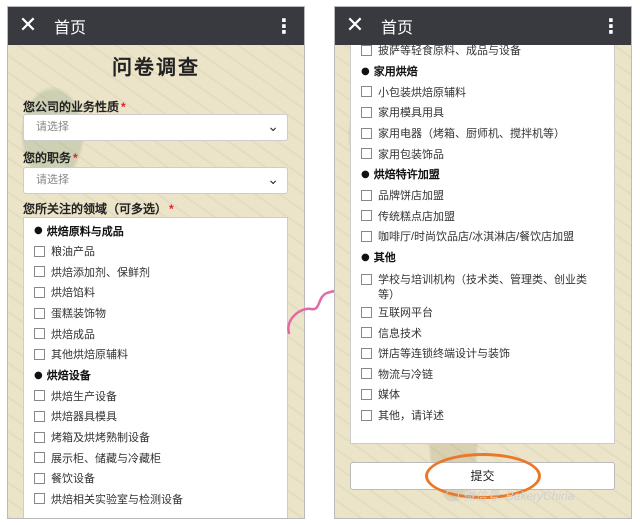 The height and width of the screenshot is (525, 640). Describe the element at coordinates (155, 292) in the screenshot. I see `checkbox-item: 烘焙馅料` at that location.